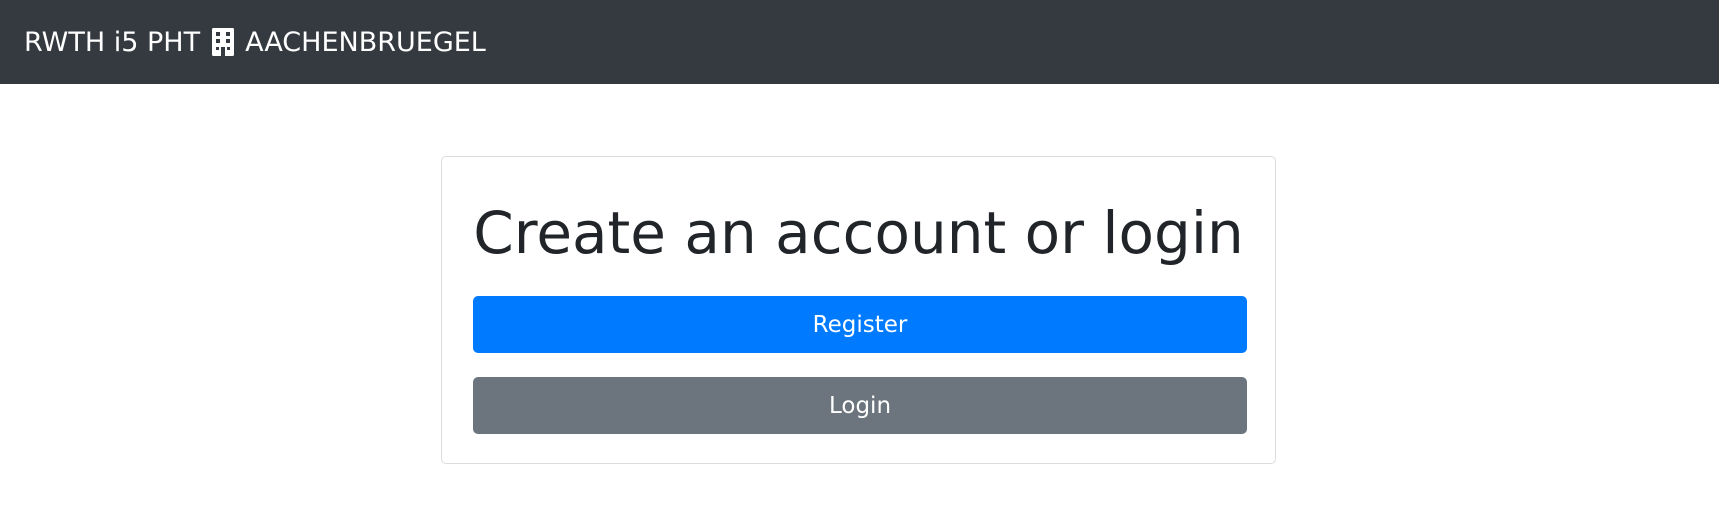  What do you see at coordinates (223, 42) in the screenshot?
I see `building-icon` at bounding box center [223, 42].